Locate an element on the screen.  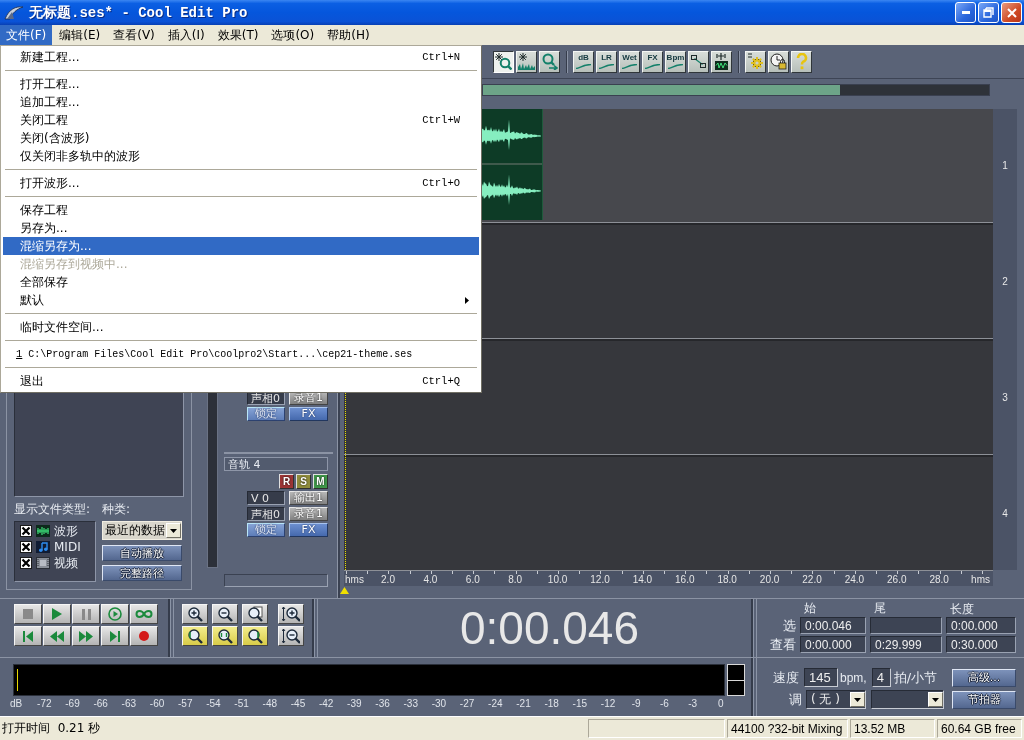
sort-select: 最近的数据 is located at coordinates (142, 530).